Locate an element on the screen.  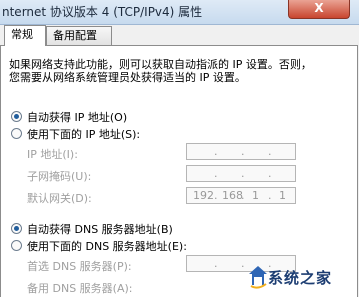
auto-dns-label: 自动获得 DNS 服务器地址(B) is located at coordinates (100, 229).